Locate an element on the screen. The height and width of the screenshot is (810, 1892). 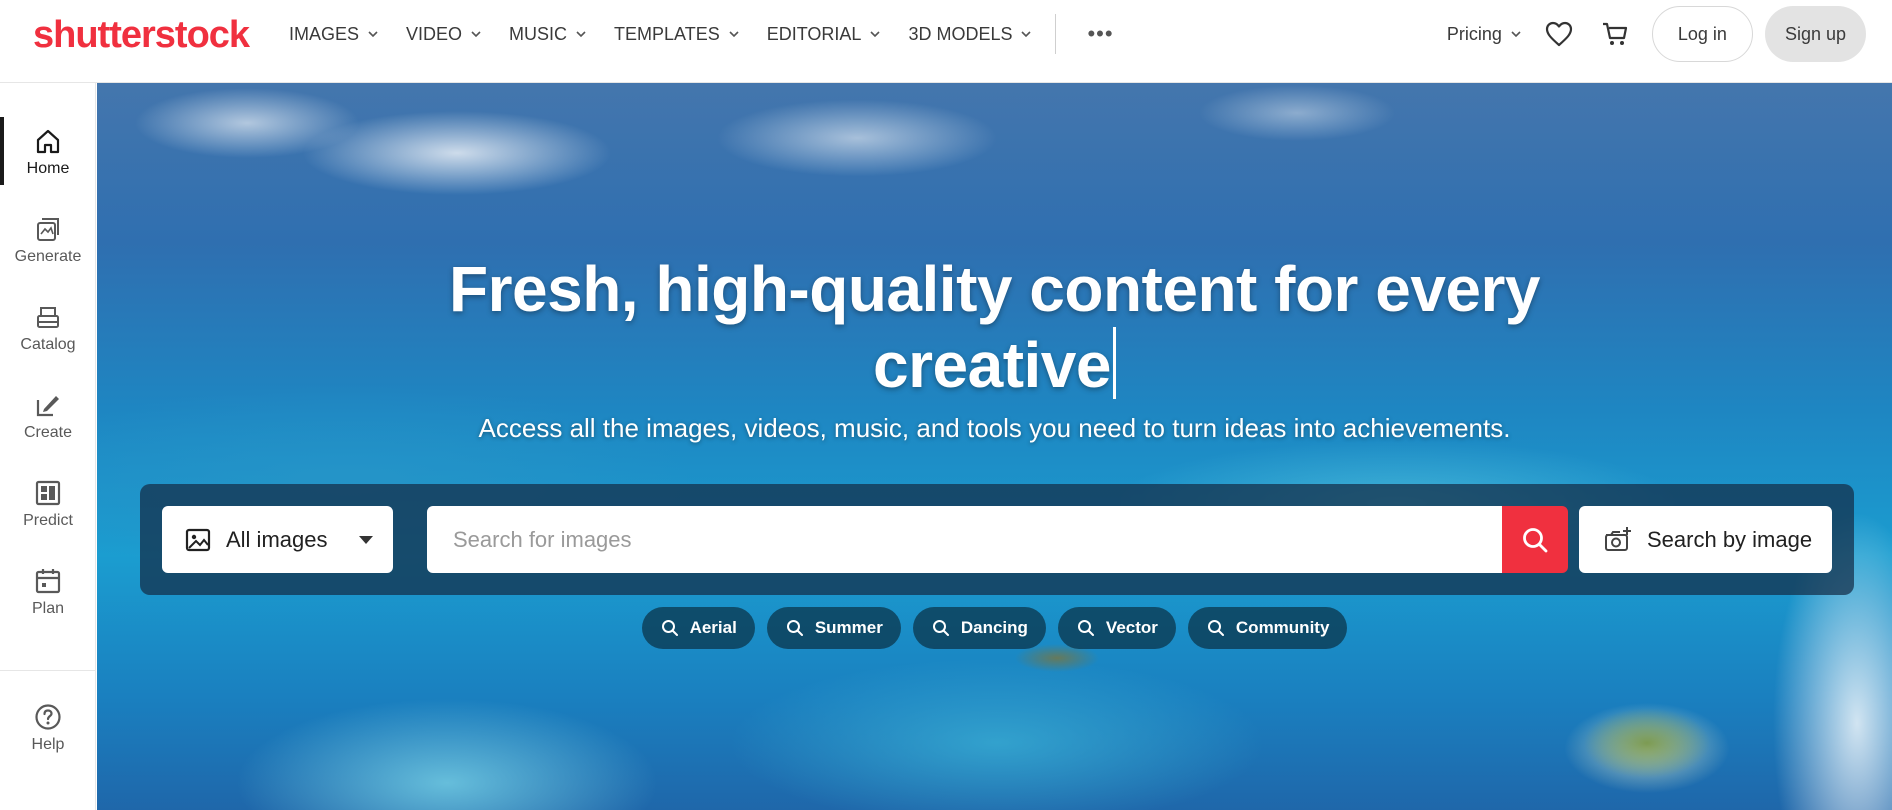
sidebar-item-catalog: Catalog is located at coordinates (48, 328).